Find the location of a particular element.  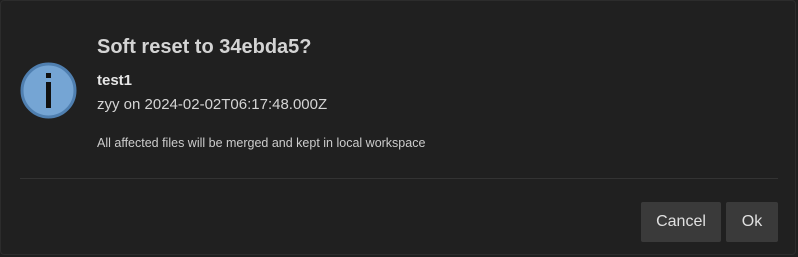

commit-author-date: zyy on 2024-02-02T06:17:48.000Z is located at coordinates (212, 104).